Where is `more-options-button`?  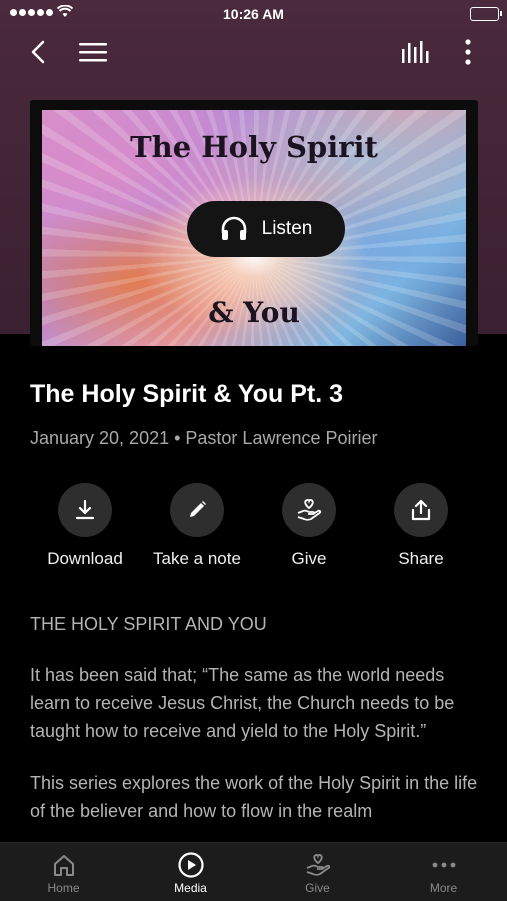
more-options-button is located at coordinates (468, 52).